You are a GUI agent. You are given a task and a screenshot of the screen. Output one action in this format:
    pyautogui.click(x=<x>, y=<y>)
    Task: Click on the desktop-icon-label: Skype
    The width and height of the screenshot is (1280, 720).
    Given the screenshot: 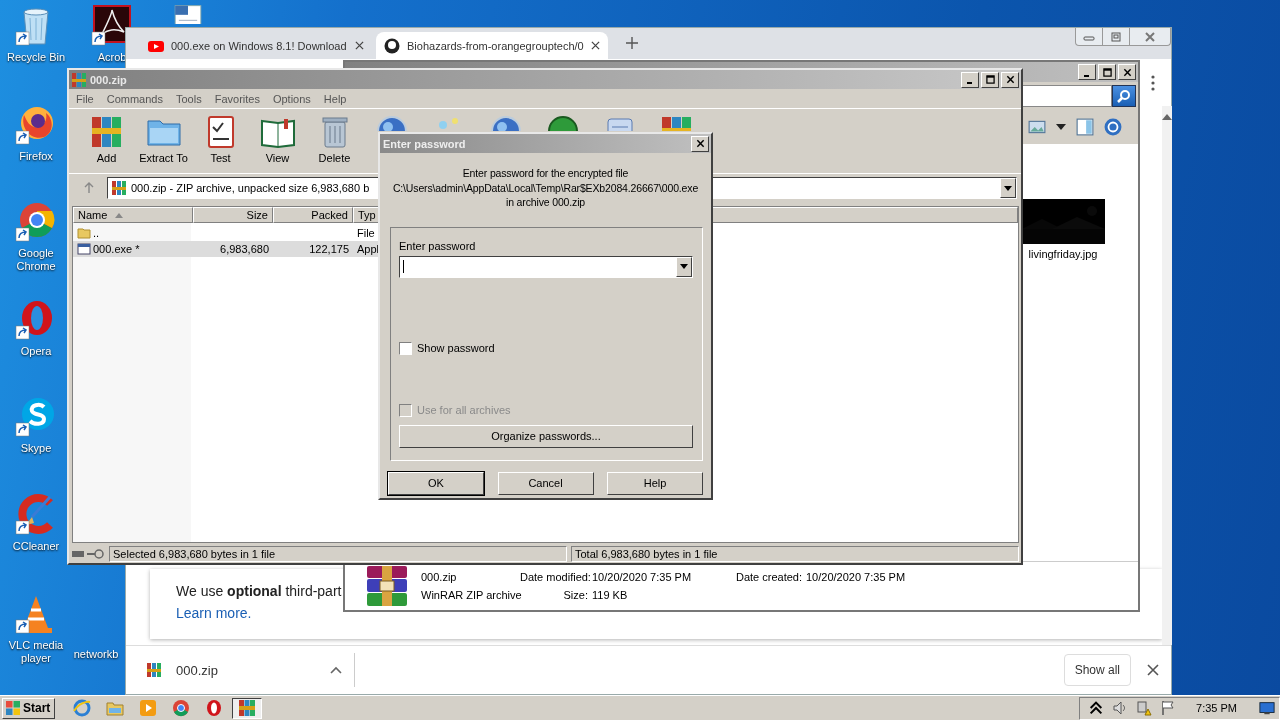 What is the action you would take?
    pyautogui.click(x=36, y=448)
    